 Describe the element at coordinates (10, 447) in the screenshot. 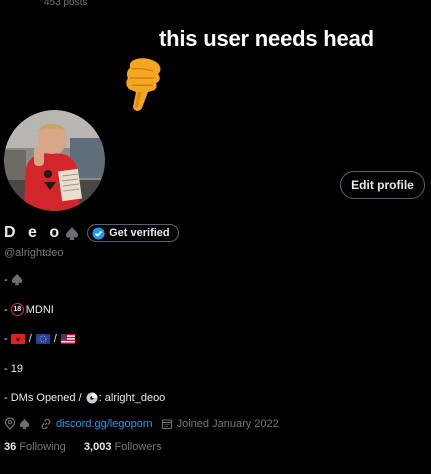

I see `following-count: 36` at that location.